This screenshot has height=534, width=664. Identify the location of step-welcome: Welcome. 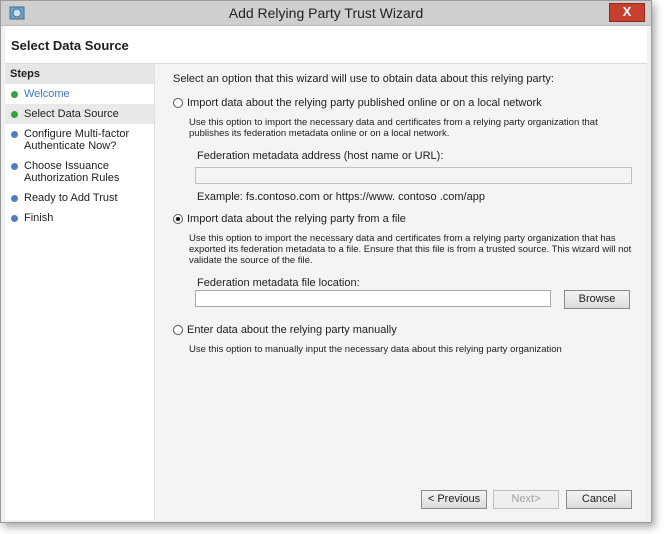
(79, 94).